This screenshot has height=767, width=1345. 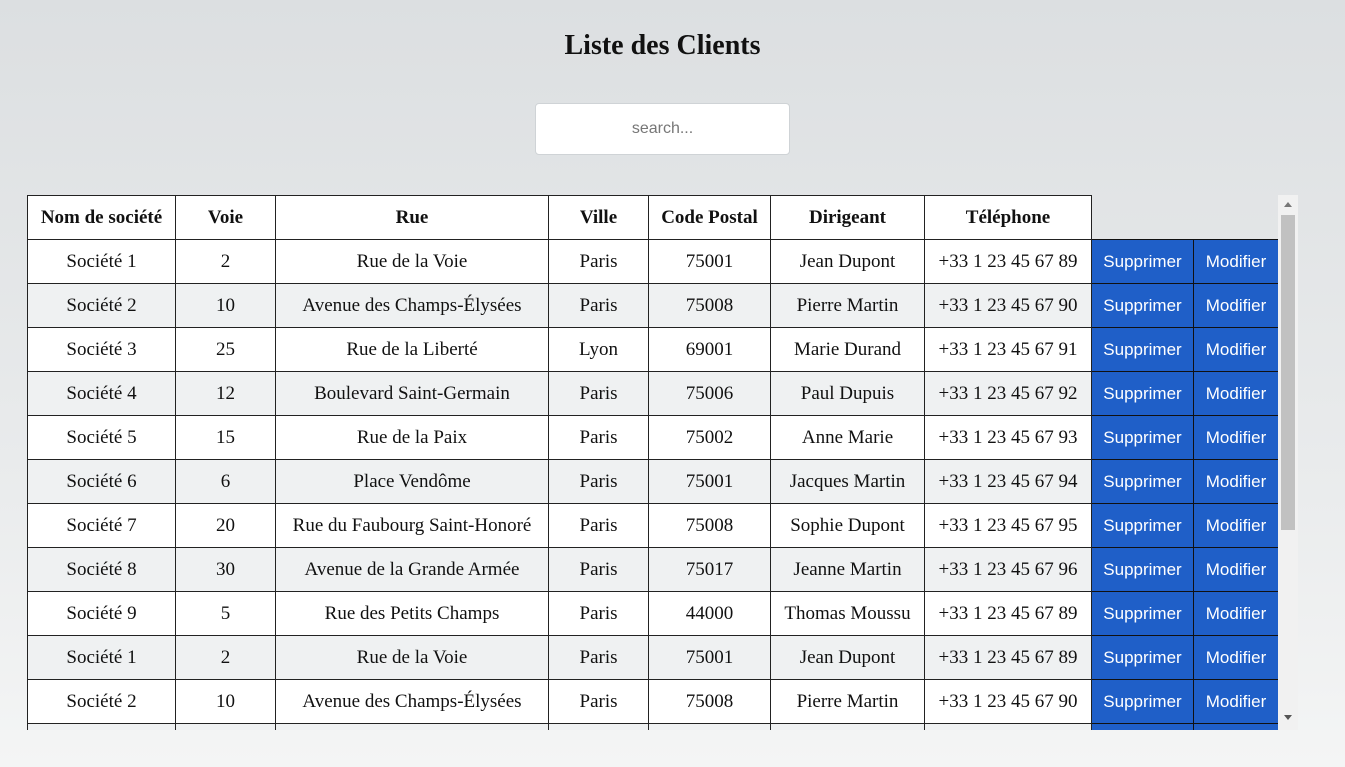 What do you see at coordinates (709, 393) in the screenshot?
I see `cell-postal-code: 75006` at bounding box center [709, 393].